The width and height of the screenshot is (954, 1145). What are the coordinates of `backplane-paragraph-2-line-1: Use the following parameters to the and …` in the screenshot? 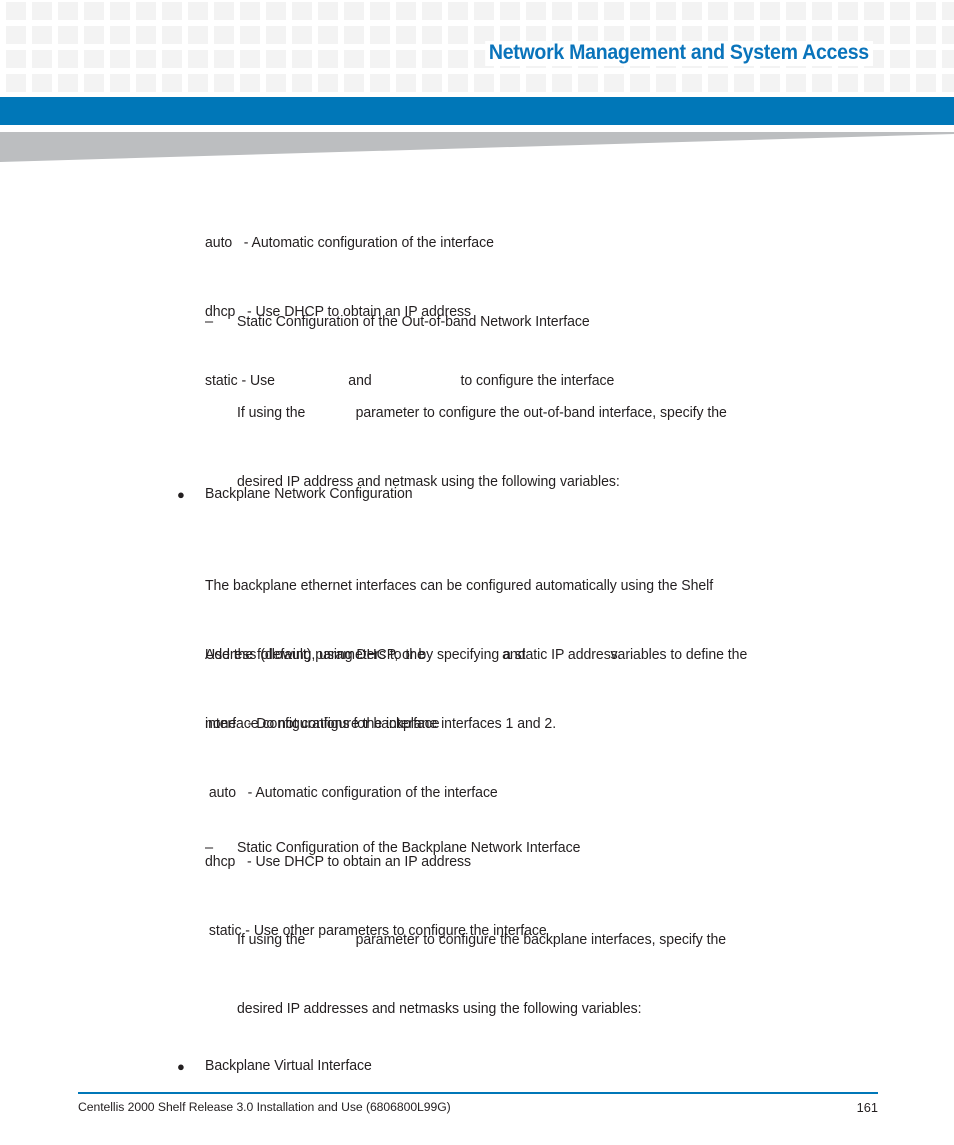 It's located at (476, 655).